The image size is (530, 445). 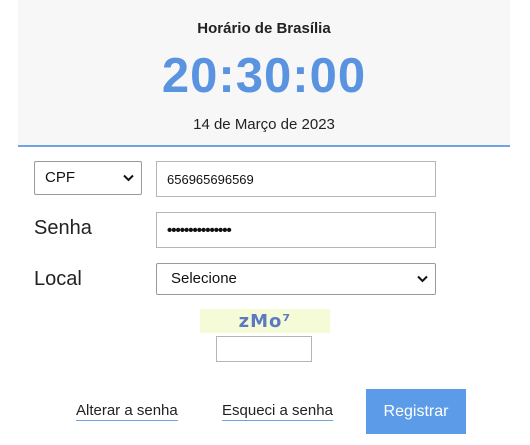 What do you see at coordinates (264, 124) in the screenshot?
I see `clock-date: 14 de Março de 2023` at bounding box center [264, 124].